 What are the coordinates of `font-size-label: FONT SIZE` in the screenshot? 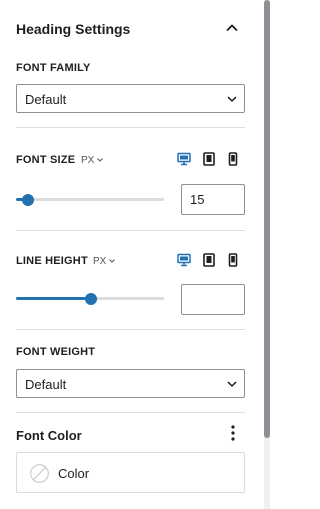 It's located at (46, 160).